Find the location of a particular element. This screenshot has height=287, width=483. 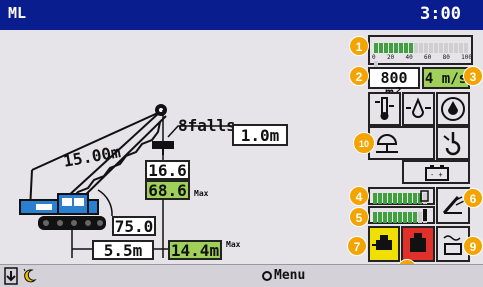

engine-oil-icon is located at coordinates (382, 242).